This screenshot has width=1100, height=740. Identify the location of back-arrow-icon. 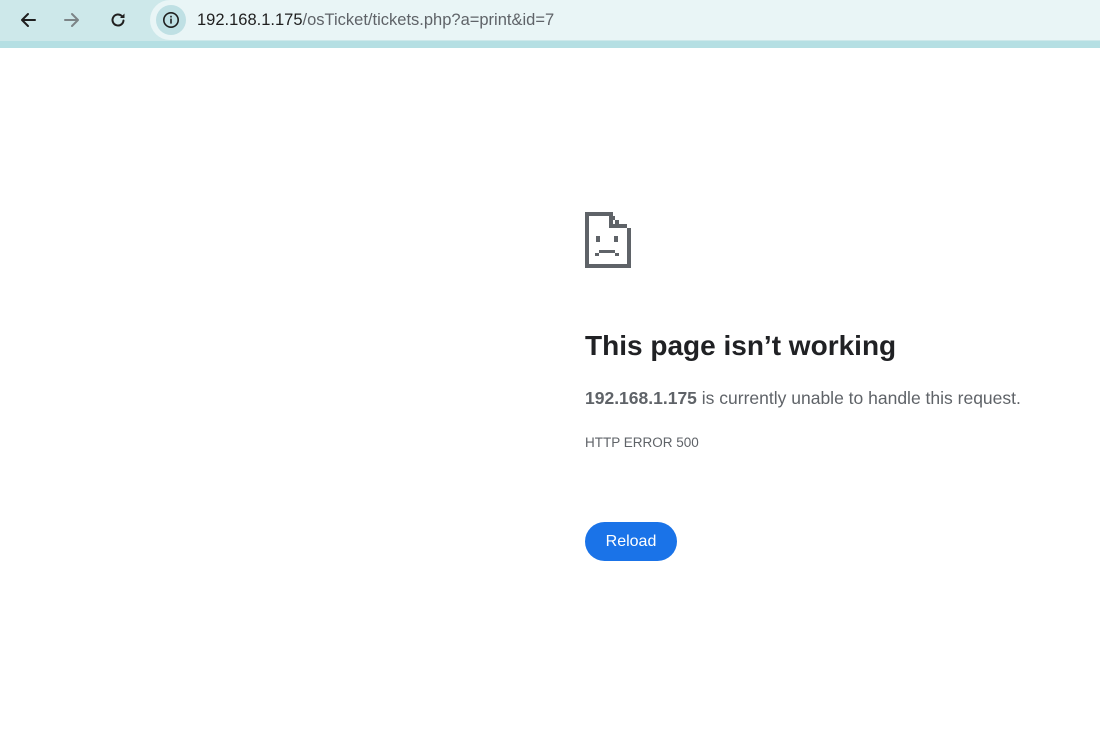
(28, 20).